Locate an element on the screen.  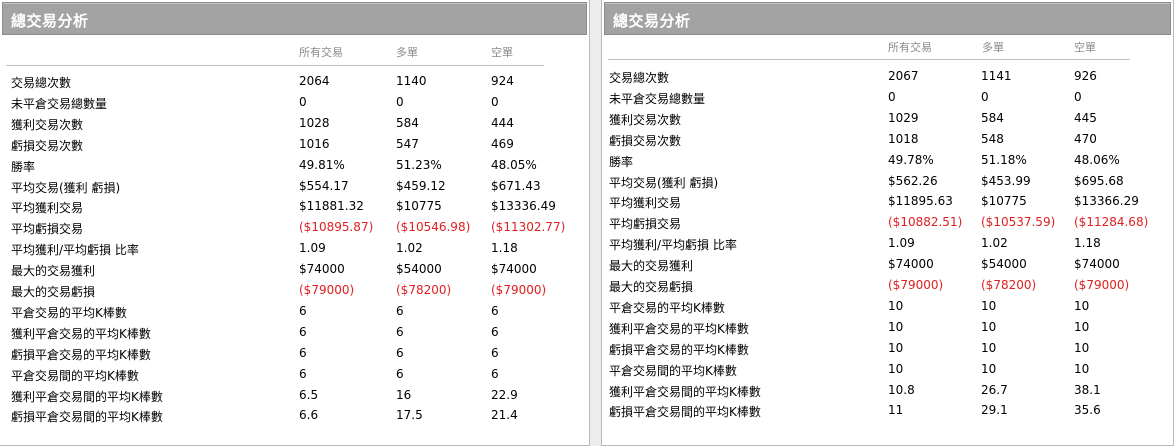
value-short: 22.9 is located at coordinates (504, 394).